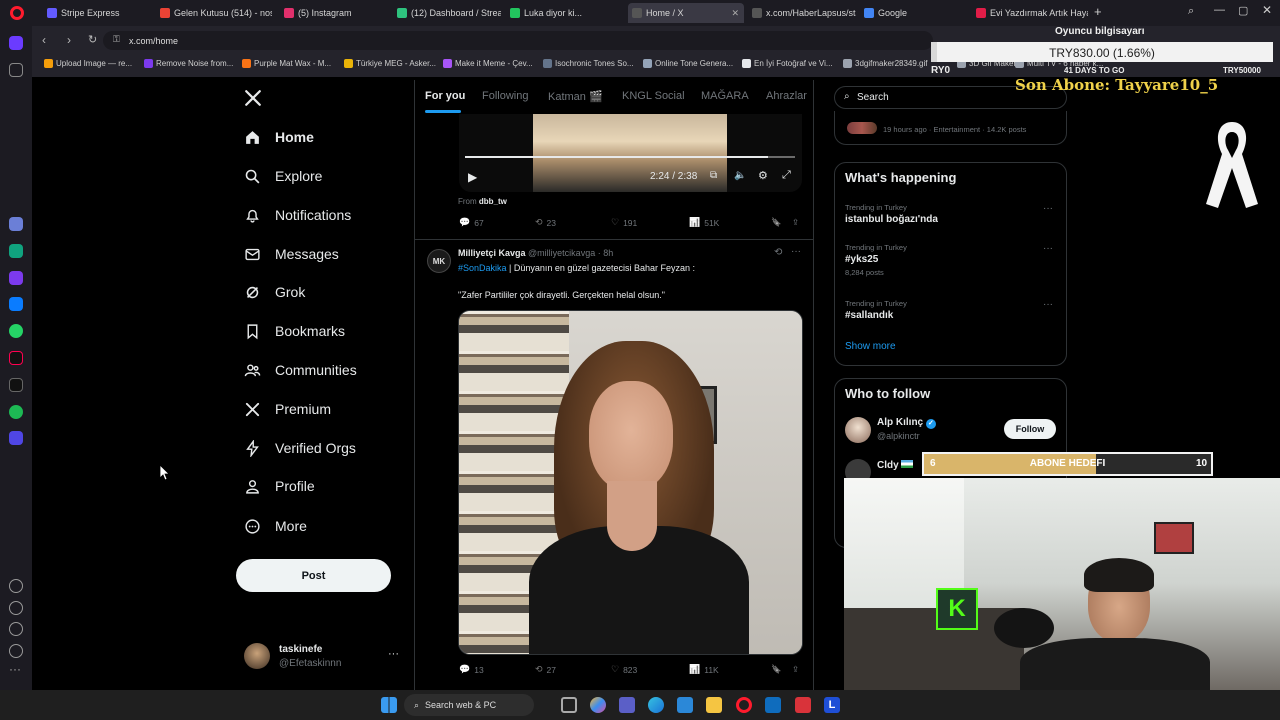 This screenshot has height=720, width=1280. What do you see at coordinates (16, 412) in the screenshot?
I see `spotify-icon` at bounding box center [16, 412].